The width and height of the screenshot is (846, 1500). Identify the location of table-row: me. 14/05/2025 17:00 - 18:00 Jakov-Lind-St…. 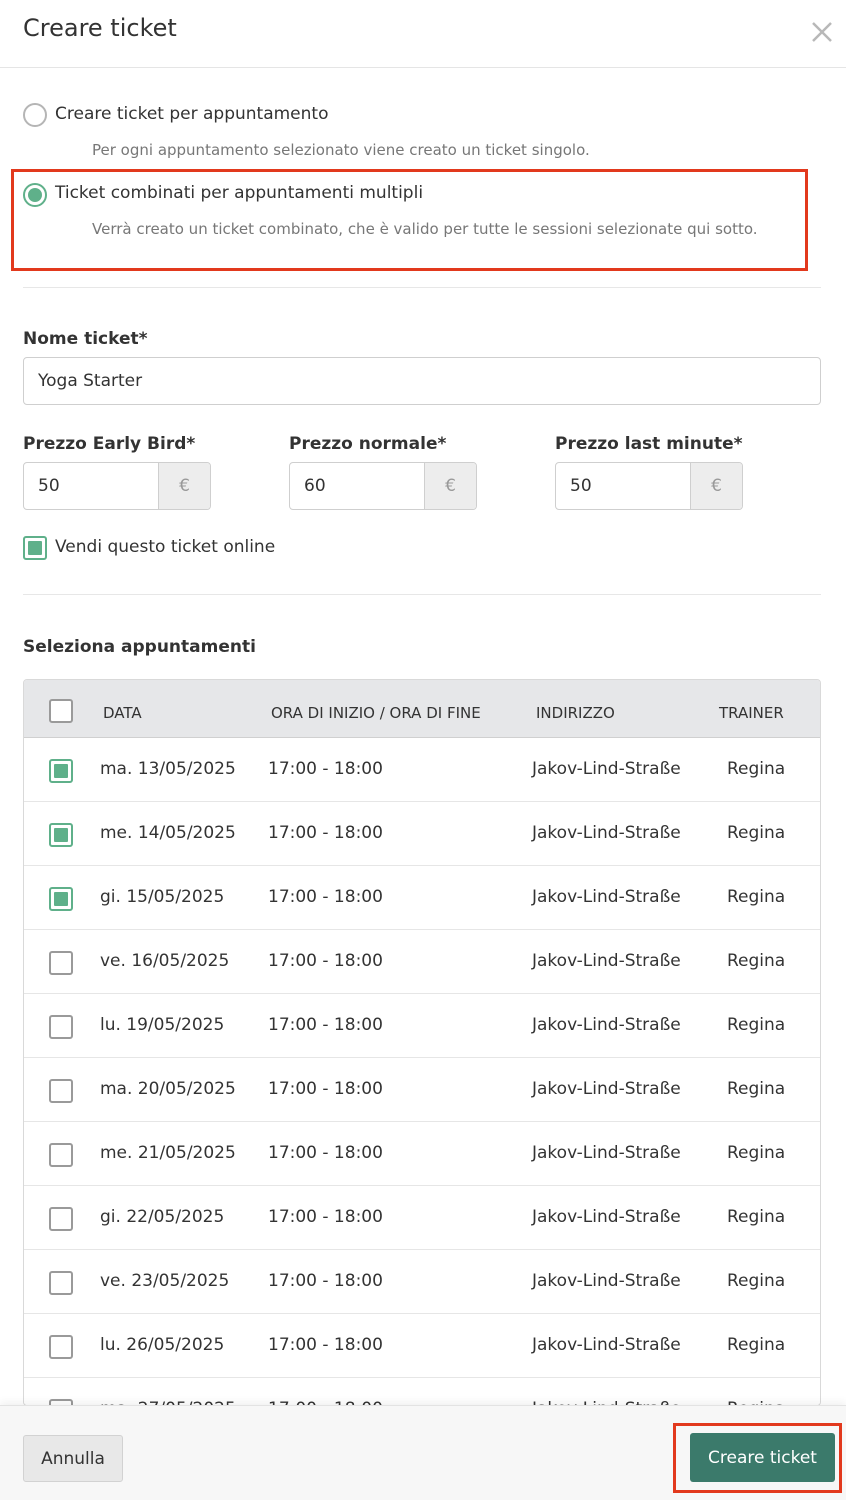
(422, 834).